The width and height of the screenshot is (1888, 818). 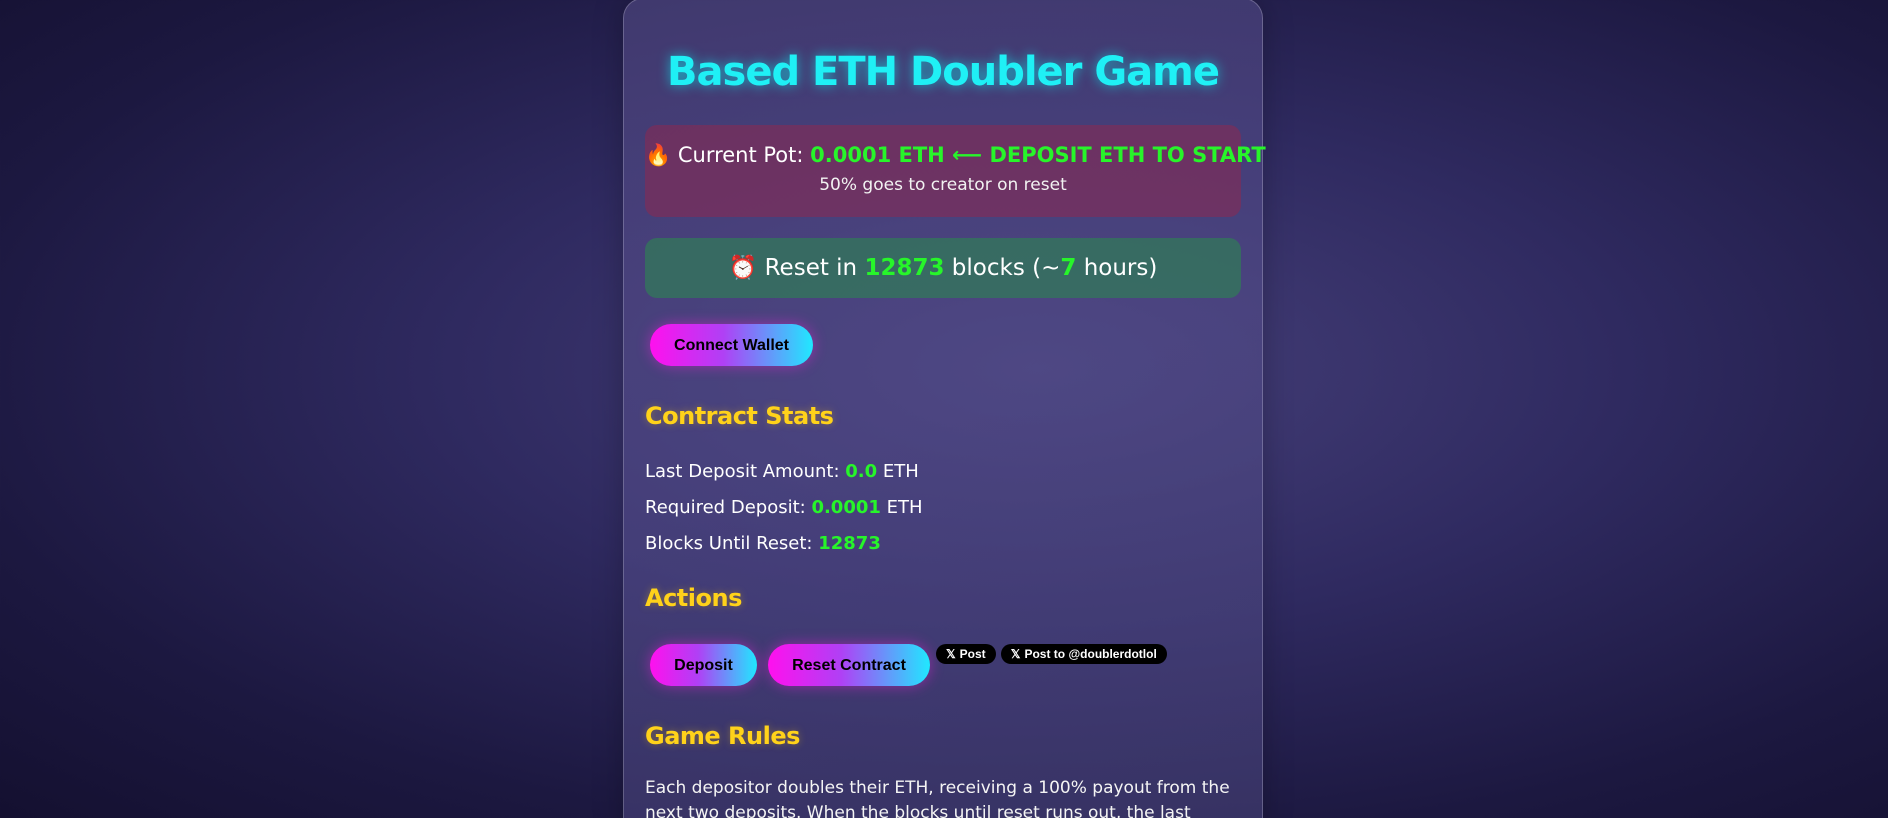 What do you see at coordinates (972, 654) in the screenshot?
I see `x-post-label: Post` at bounding box center [972, 654].